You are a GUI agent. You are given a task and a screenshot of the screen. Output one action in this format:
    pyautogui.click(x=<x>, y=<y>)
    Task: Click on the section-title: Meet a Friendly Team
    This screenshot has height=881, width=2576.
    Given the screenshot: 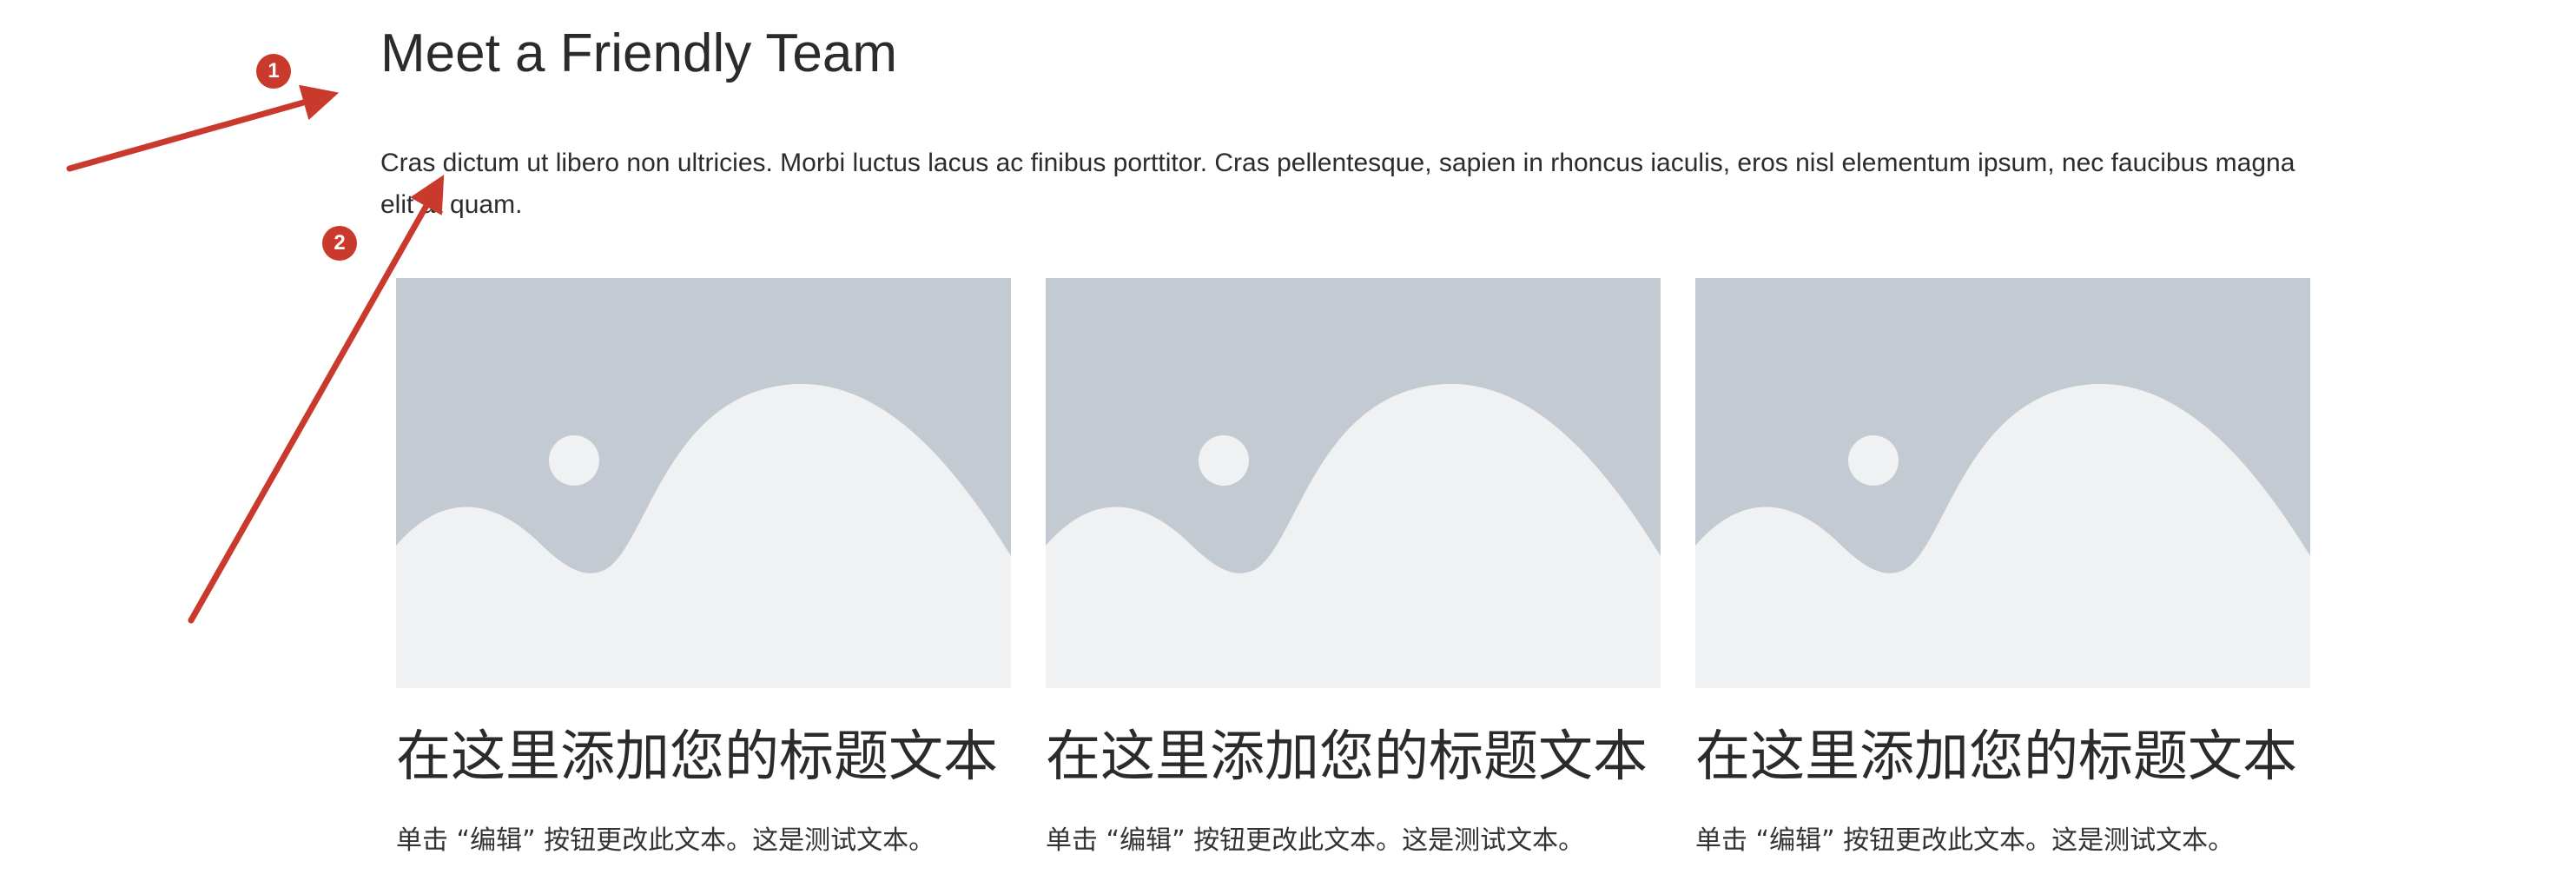 What is the action you would take?
    pyautogui.click(x=638, y=53)
    